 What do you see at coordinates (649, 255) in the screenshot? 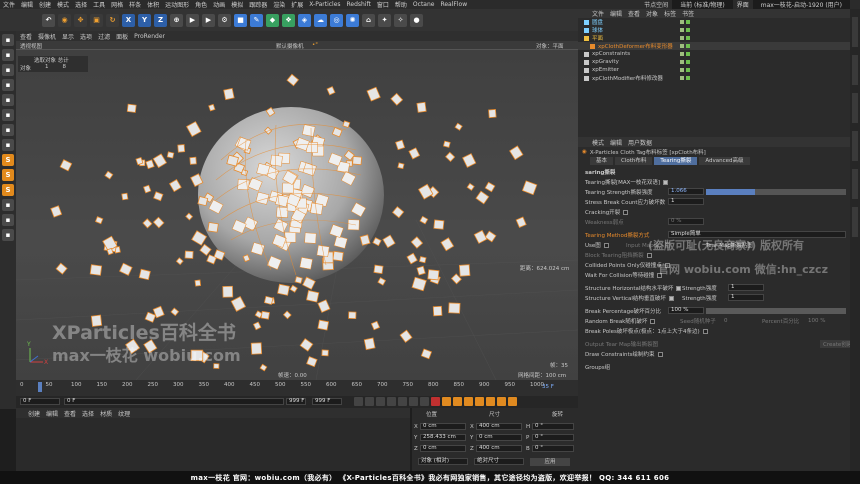
I see `block-checkbox` at bounding box center [649, 255].